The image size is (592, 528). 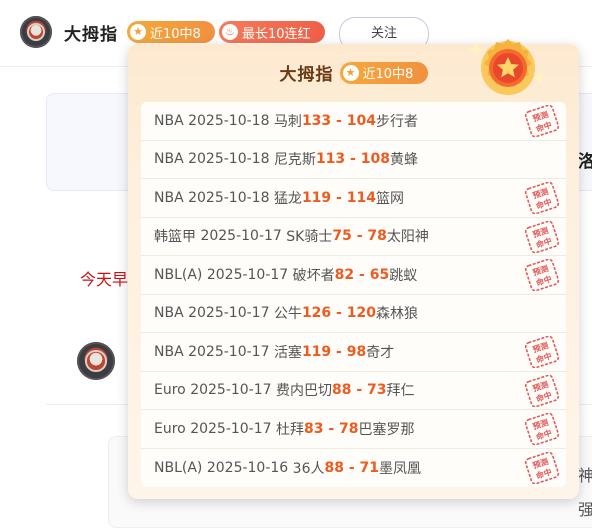 I want to click on record-score: 88 - 71, so click(x=352, y=467).